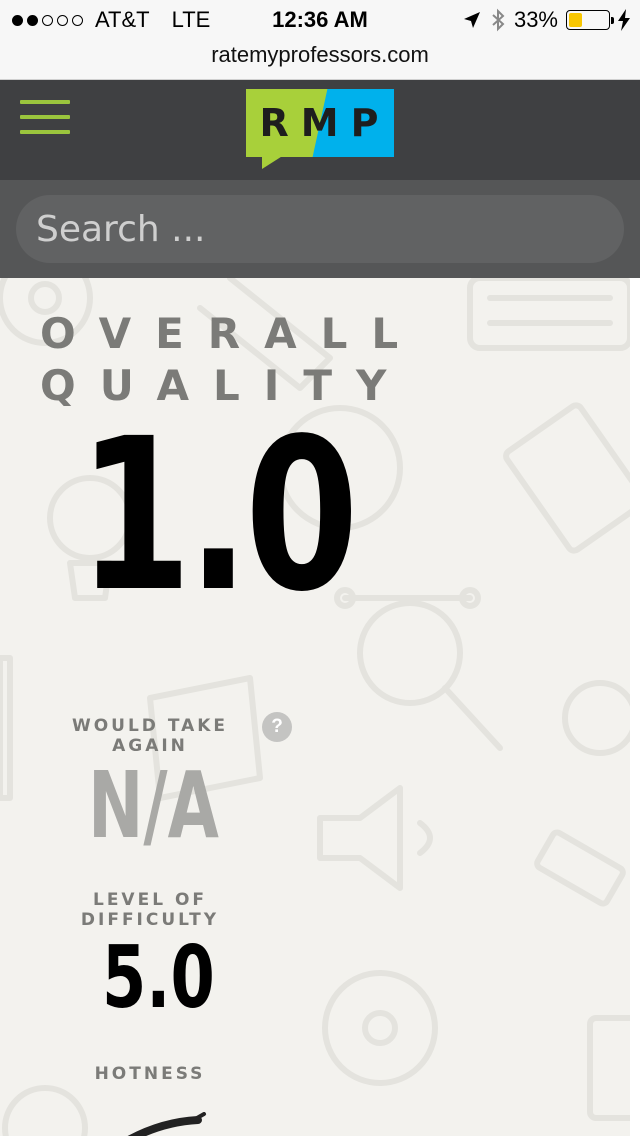 This screenshot has height=1136, width=640. What do you see at coordinates (273, 162) in the screenshot?
I see `logo-speech-tail` at bounding box center [273, 162].